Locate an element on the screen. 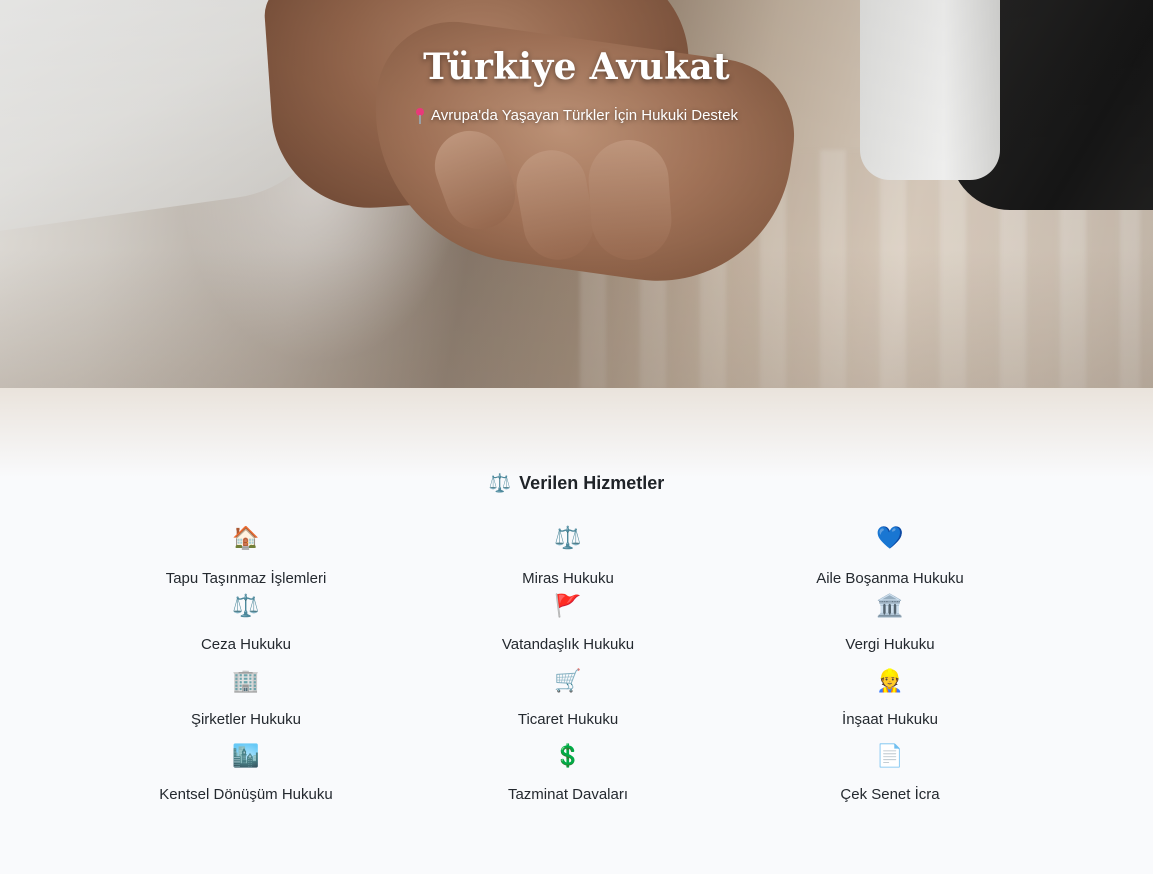  round-pushpin-icon is located at coordinates (420, 115).